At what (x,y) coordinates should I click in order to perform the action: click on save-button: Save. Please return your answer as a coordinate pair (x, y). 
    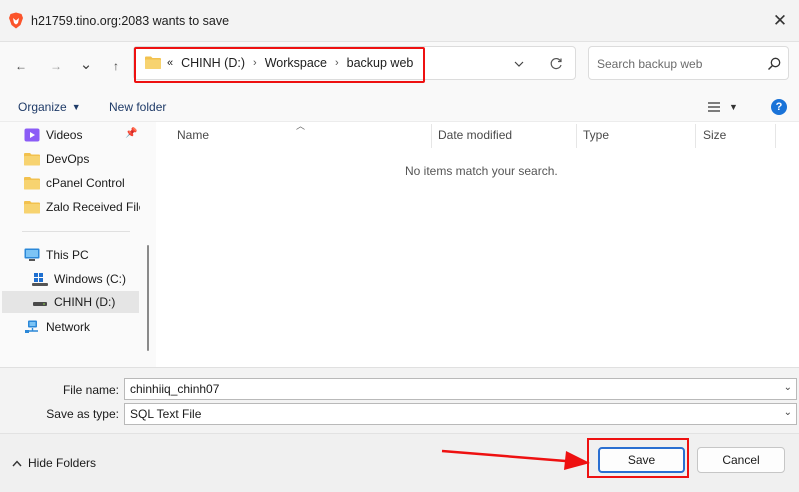
    Looking at the image, I should click on (641, 460).